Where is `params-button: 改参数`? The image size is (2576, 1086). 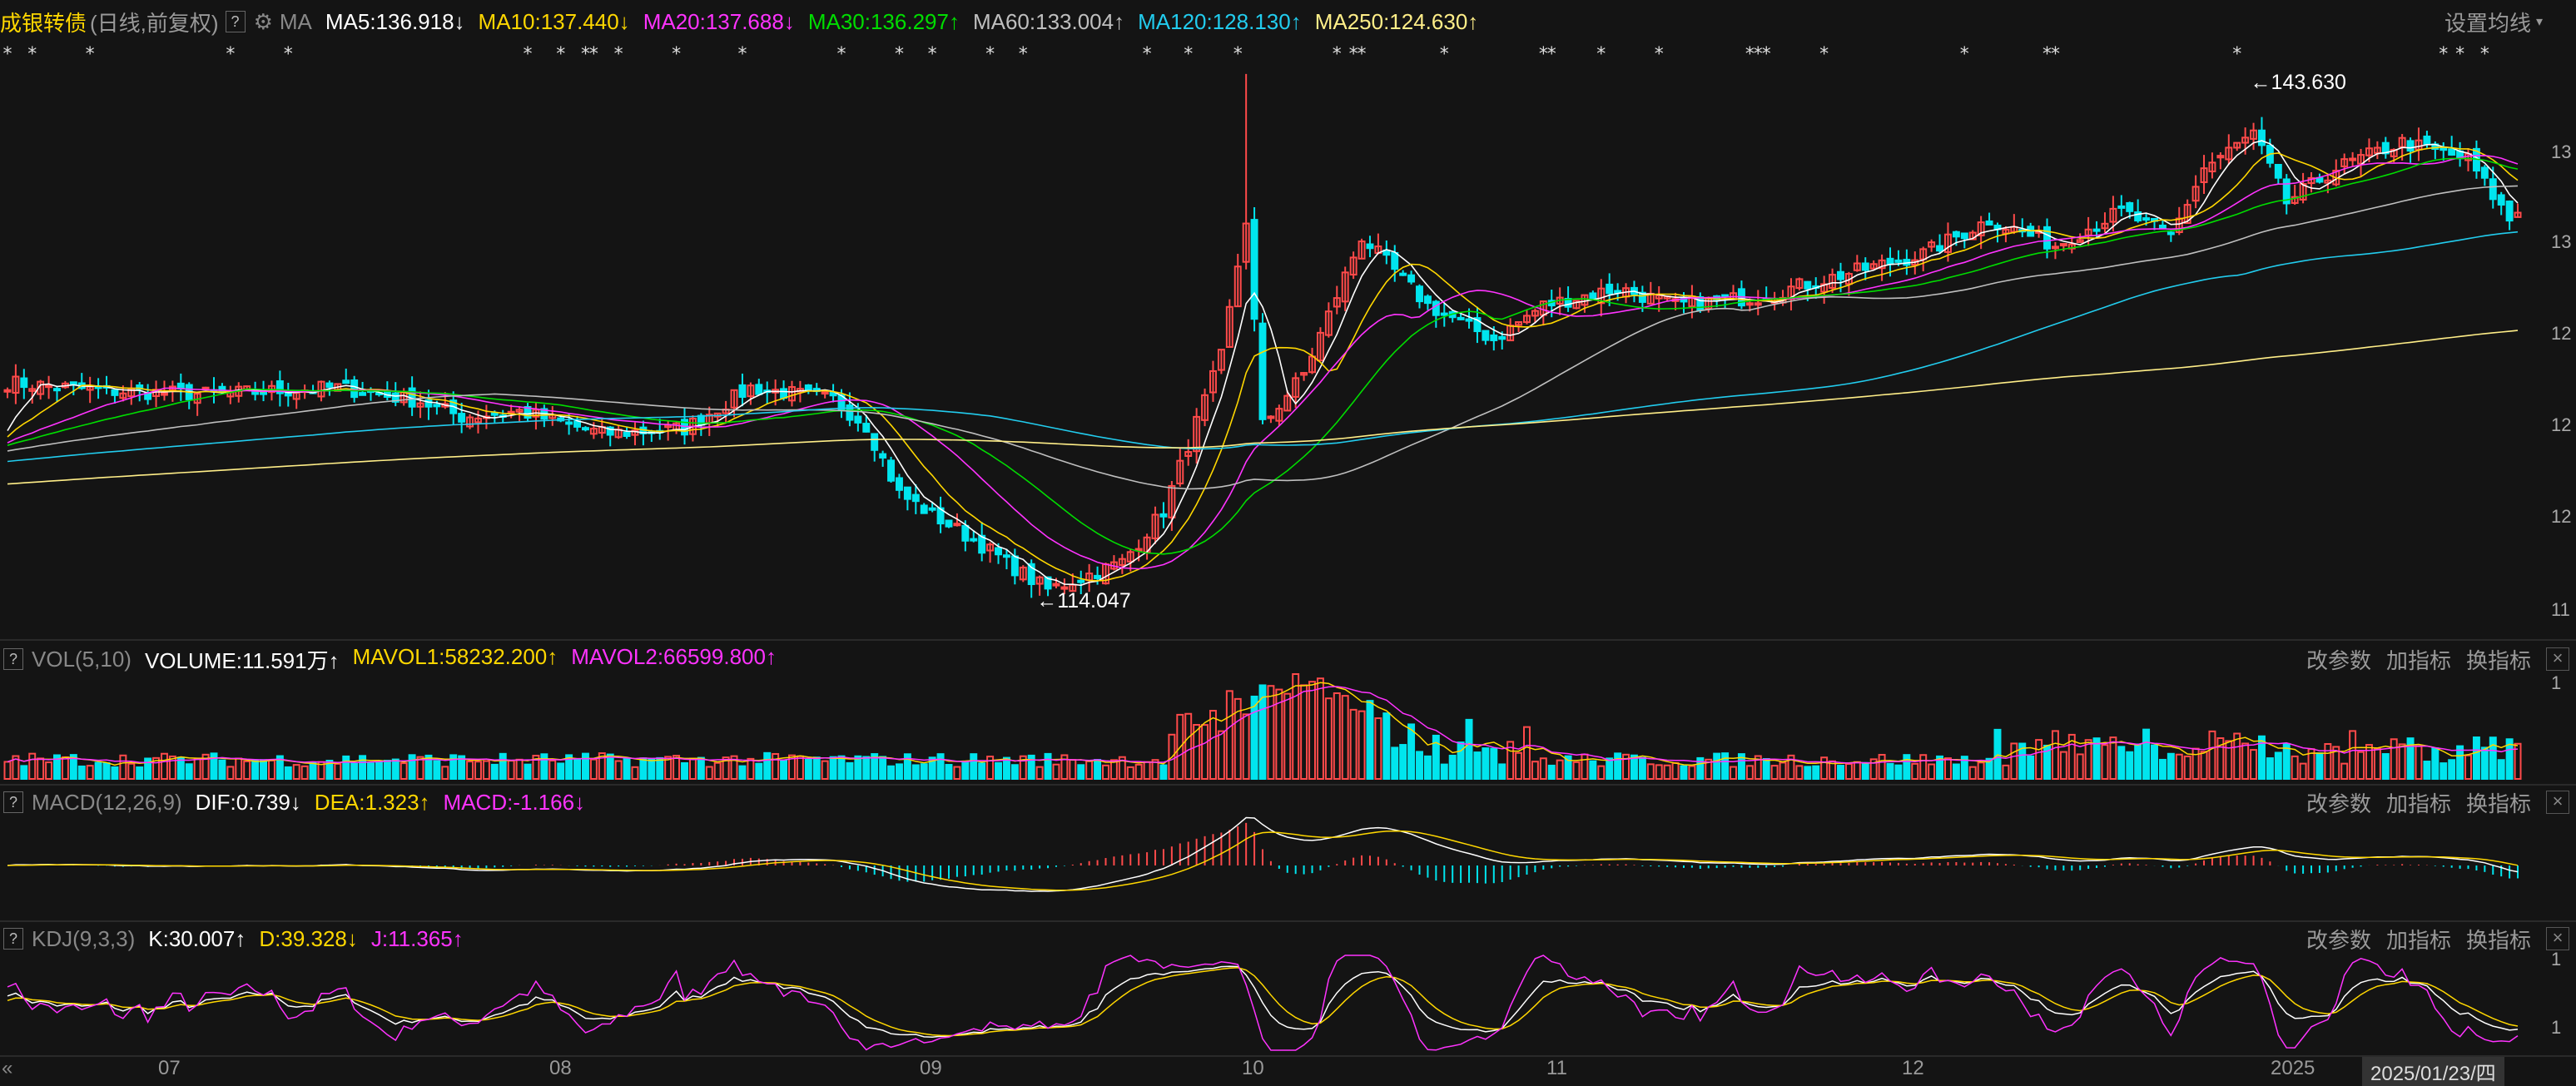 params-button: 改参数 is located at coordinates (2338, 659).